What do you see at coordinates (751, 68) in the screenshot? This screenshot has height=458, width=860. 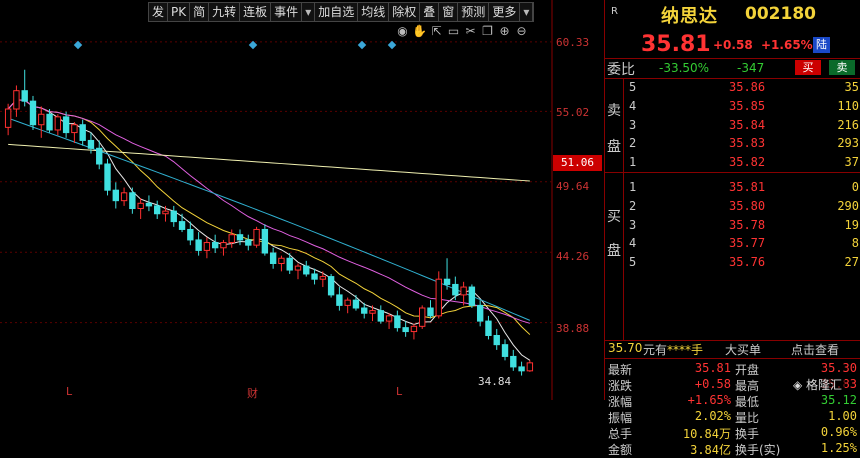 I see `ratio-diff: -347` at bounding box center [751, 68].